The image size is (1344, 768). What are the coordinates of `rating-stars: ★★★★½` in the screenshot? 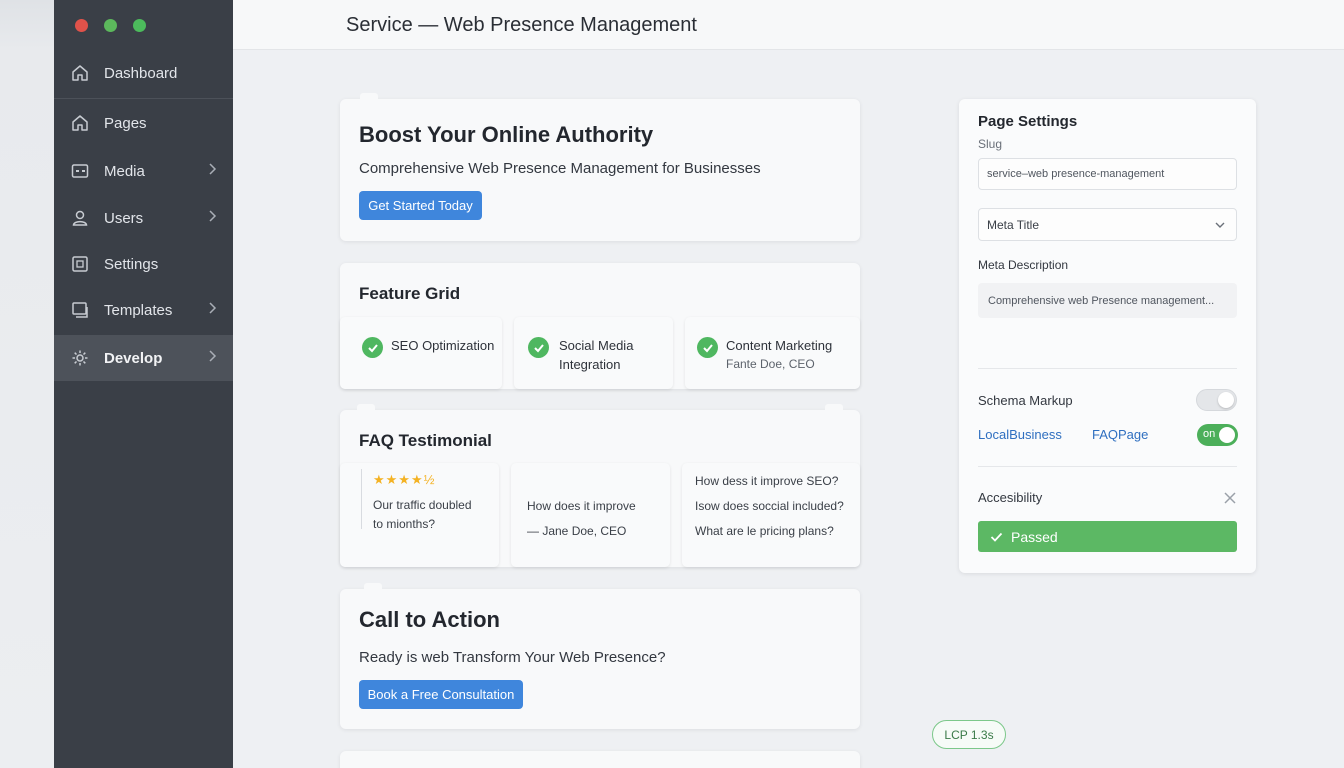 It's located at (404, 479).